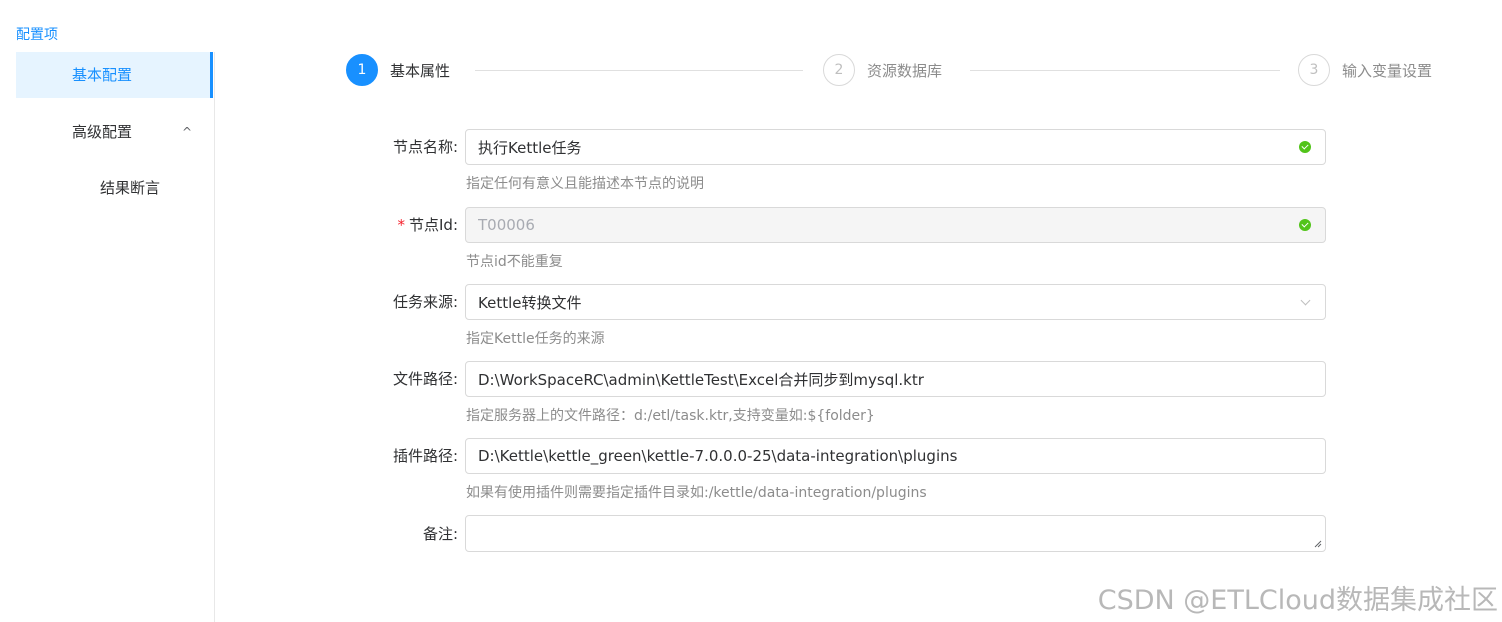  What do you see at coordinates (905, 70) in the screenshot?
I see `step-label: 资源数据库` at bounding box center [905, 70].